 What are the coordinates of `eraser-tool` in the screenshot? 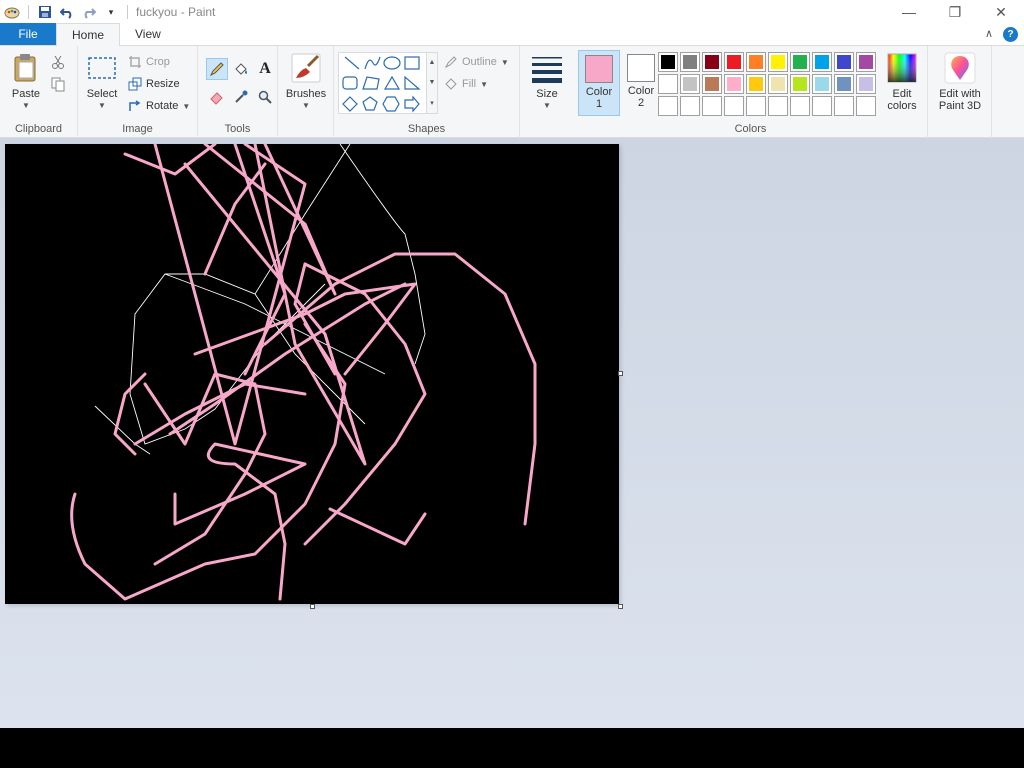 It's located at (217, 97).